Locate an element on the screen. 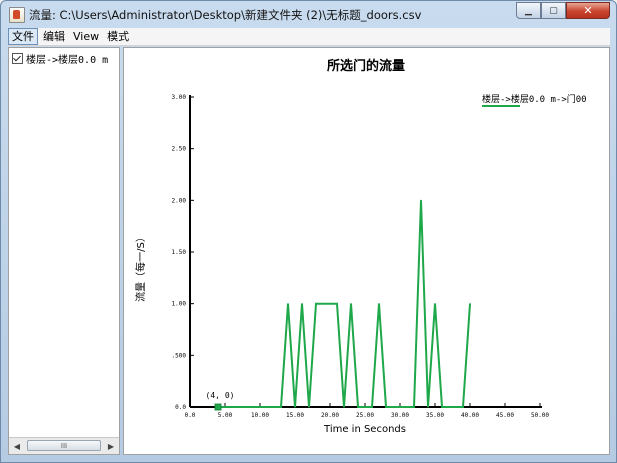 The width and height of the screenshot is (617, 463). menu-file: 文件 is located at coordinates (23, 36).